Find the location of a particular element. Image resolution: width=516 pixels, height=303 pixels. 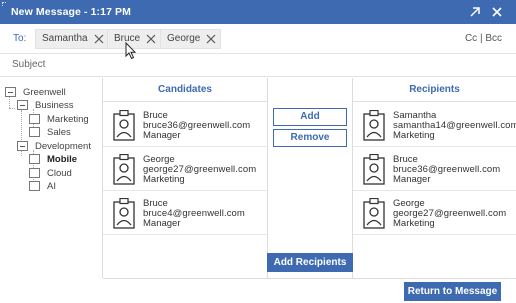

footer-divider is located at coordinates (309, 278).